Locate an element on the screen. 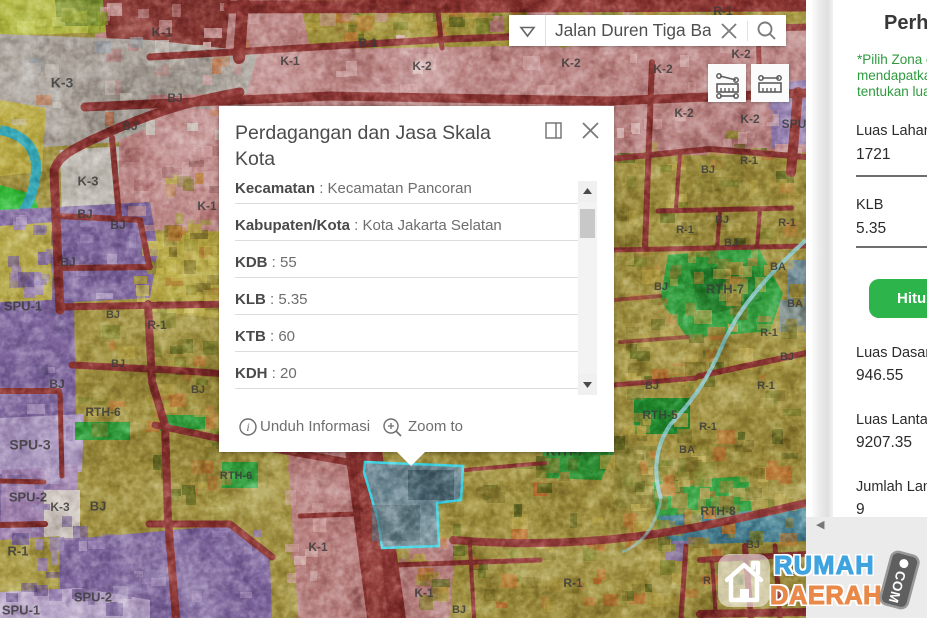  svg-text: RTH-8 is located at coordinates (718, 511).